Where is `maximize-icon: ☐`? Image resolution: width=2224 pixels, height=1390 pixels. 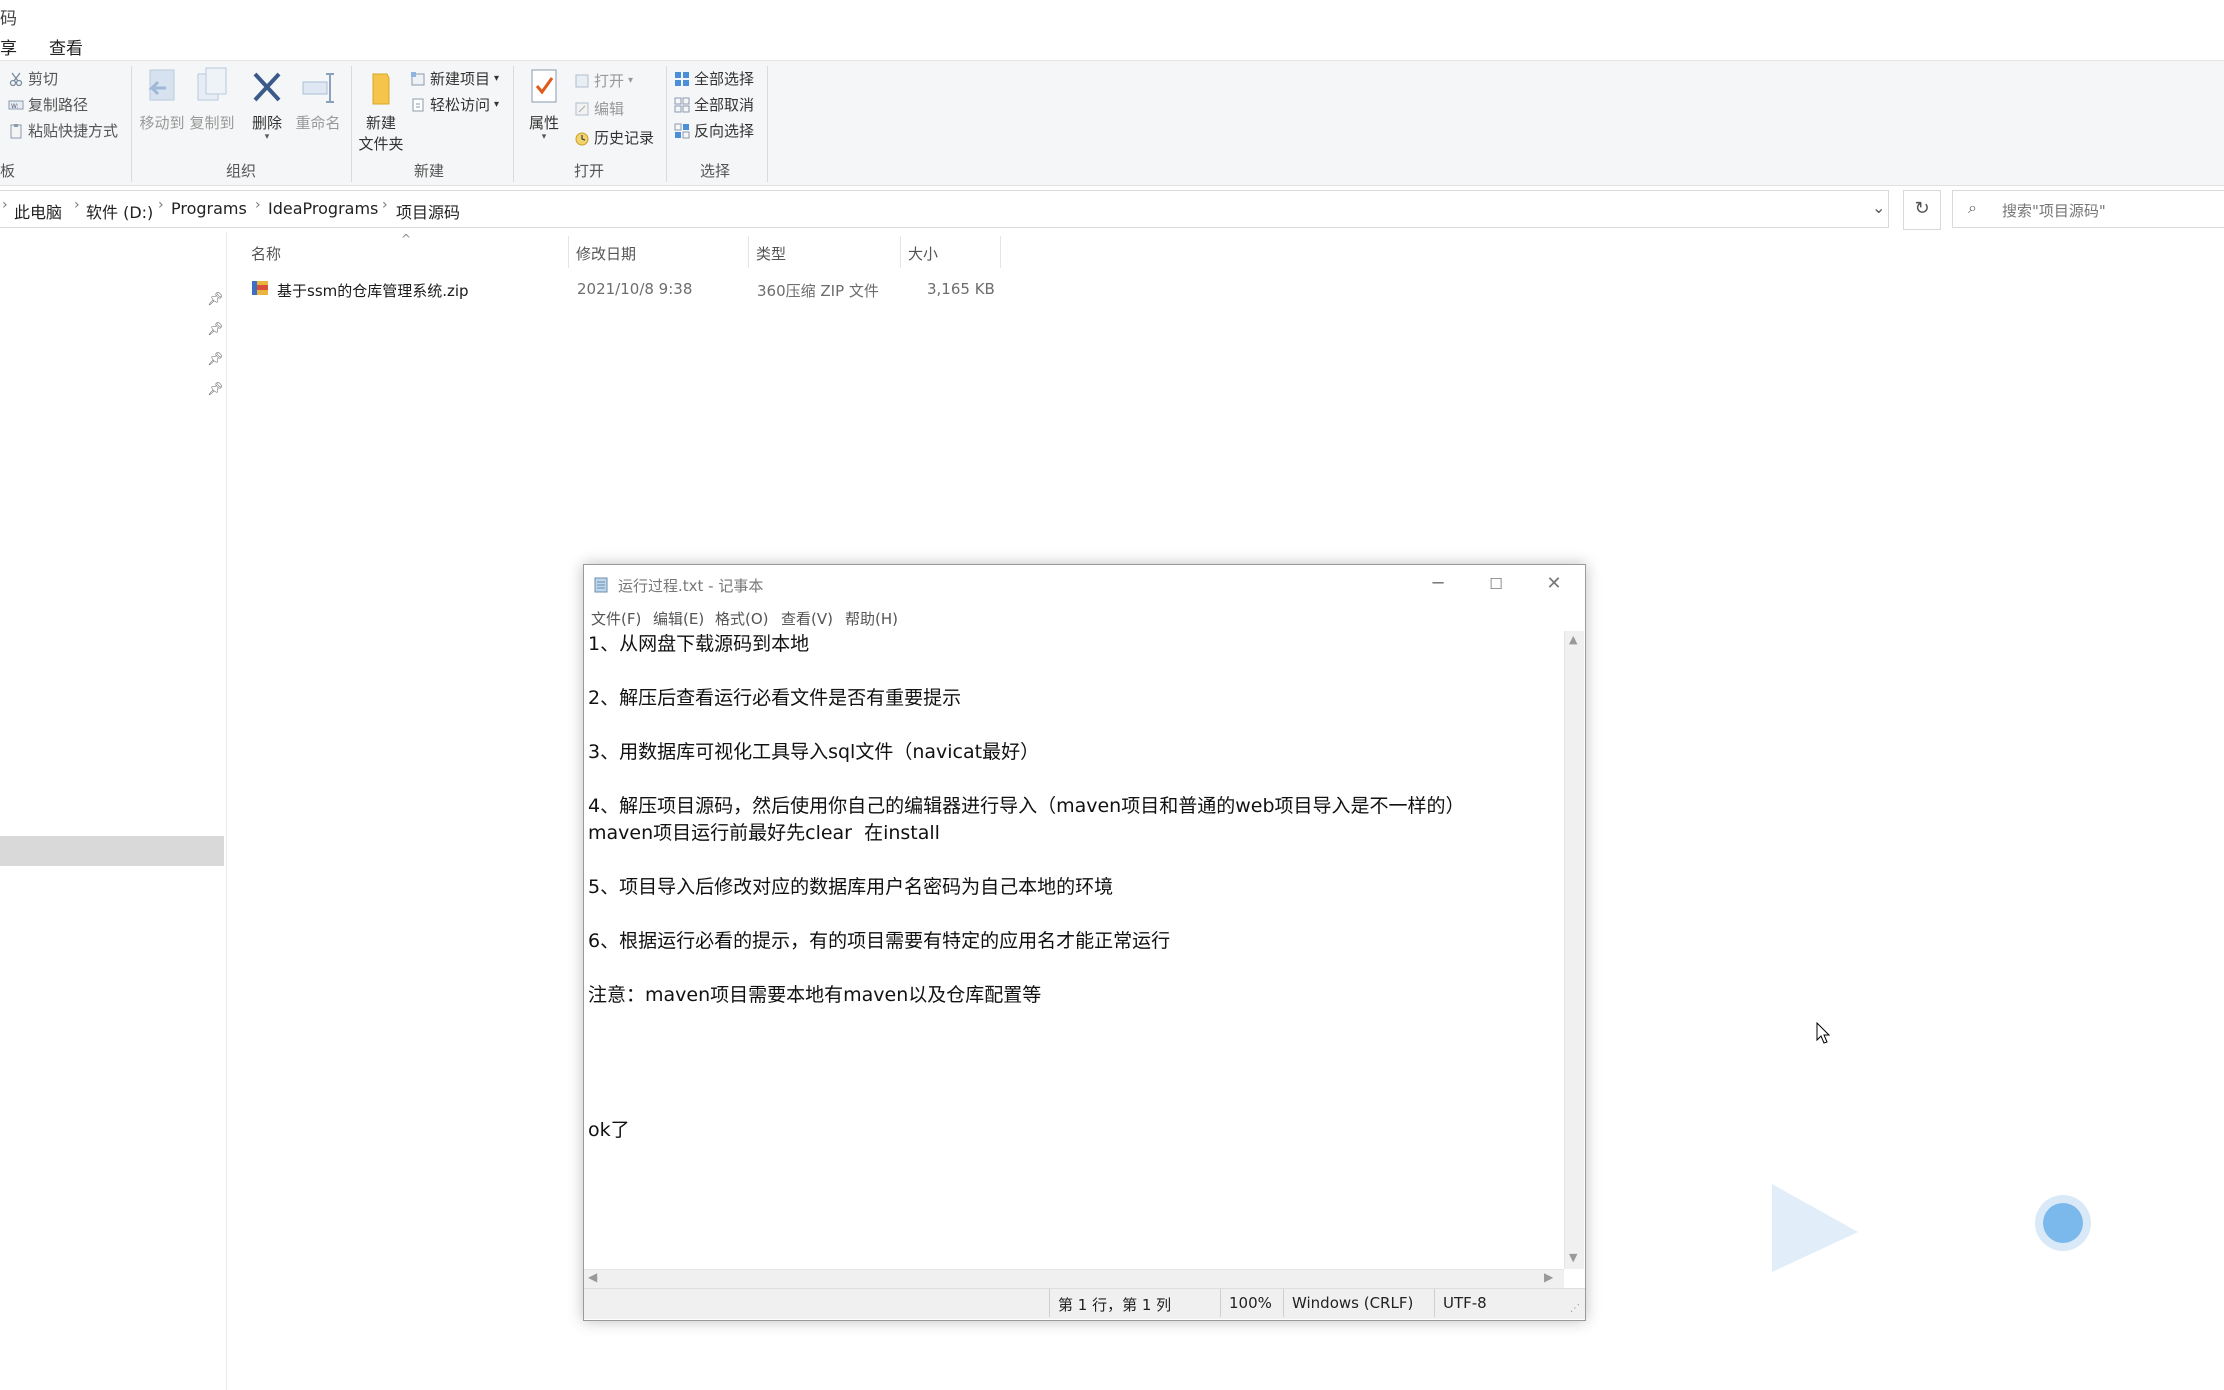
maximize-icon: ☐ is located at coordinates (1496, 584).